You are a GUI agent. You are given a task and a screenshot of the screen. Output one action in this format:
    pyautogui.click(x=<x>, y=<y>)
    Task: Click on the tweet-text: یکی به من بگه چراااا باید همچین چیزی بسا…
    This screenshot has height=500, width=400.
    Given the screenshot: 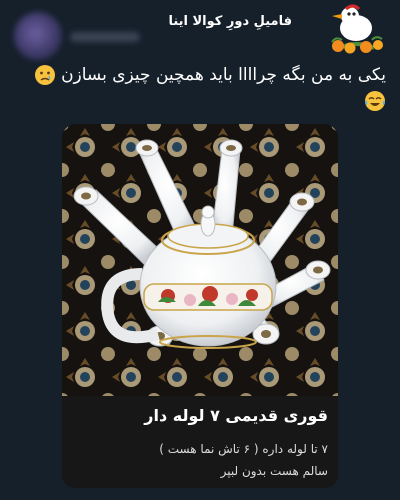 What is the action you would take?
    pyautogui.click(x=200, y=88)
    